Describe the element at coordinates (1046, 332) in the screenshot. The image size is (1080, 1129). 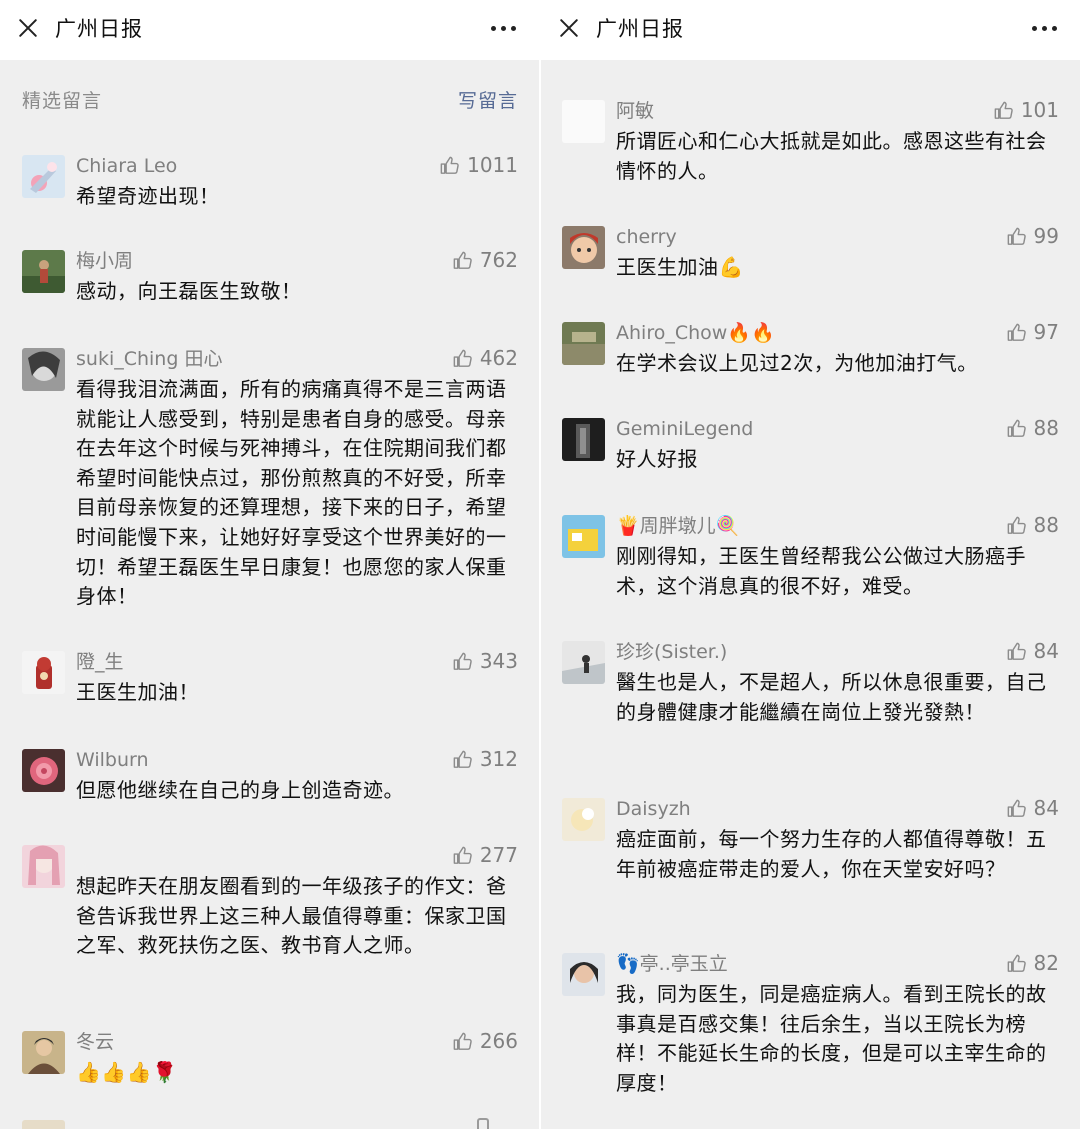
I see `like-count: 97` at that location.